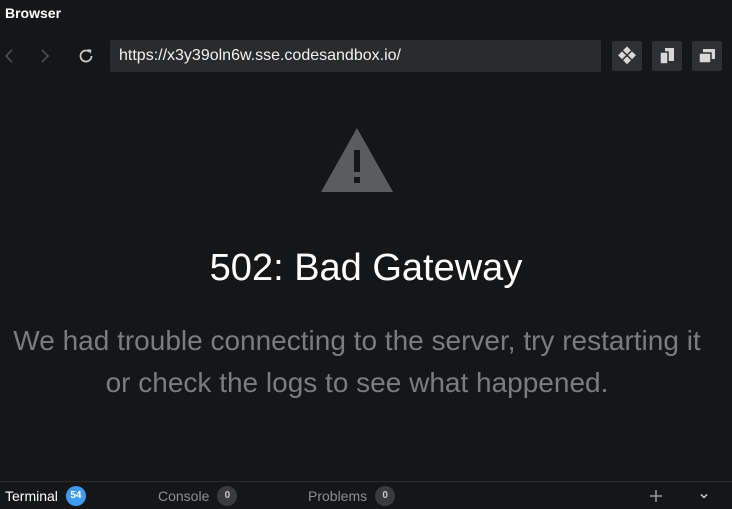  I want to click on bottom-panel-tabs: Terminal 54 Console 0 Problems 0, so click(366, 495).